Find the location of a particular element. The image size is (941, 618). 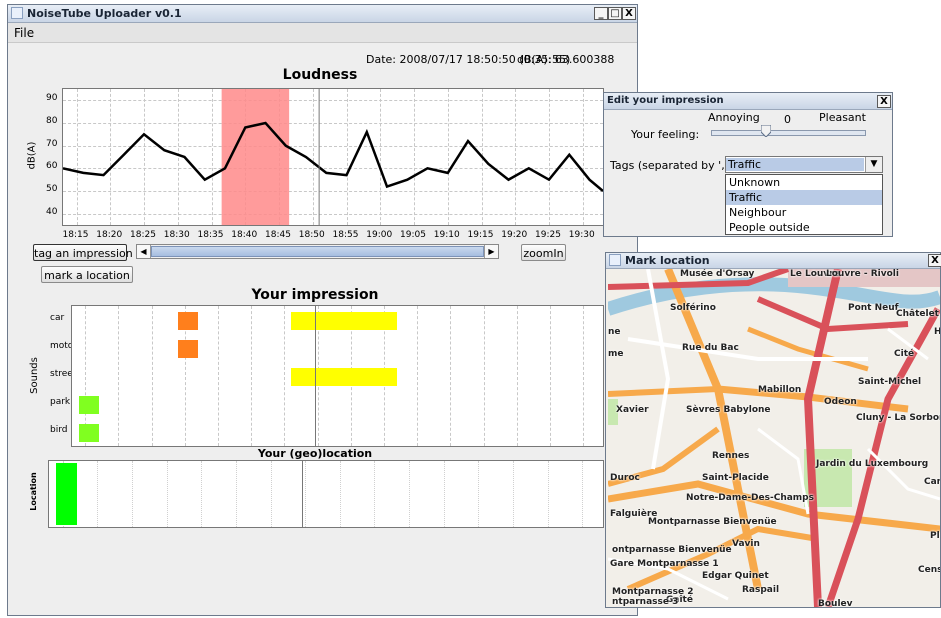

tags-value: Traffic is located at coordinates (795, 164).